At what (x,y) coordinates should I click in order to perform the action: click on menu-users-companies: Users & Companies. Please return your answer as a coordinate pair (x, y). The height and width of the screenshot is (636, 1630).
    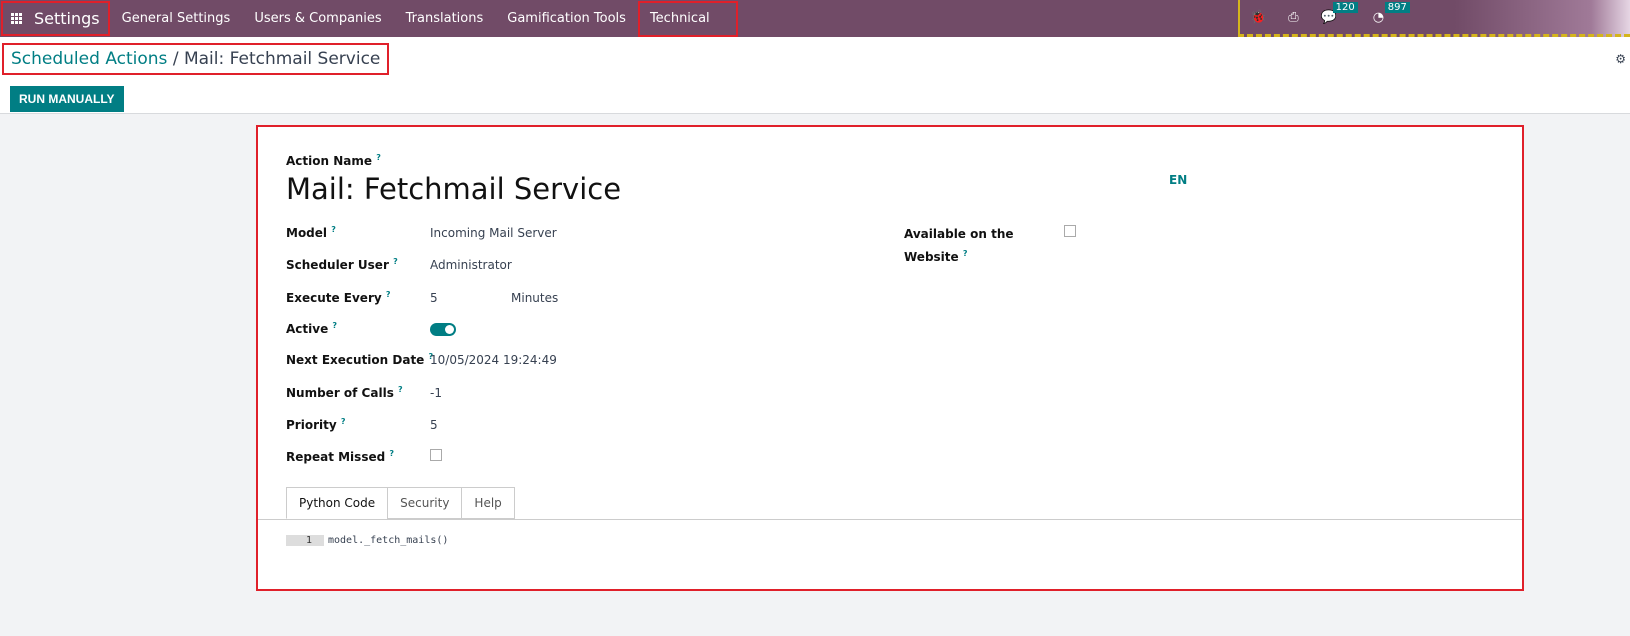
    Looking at the image, I should click on (317, 18).